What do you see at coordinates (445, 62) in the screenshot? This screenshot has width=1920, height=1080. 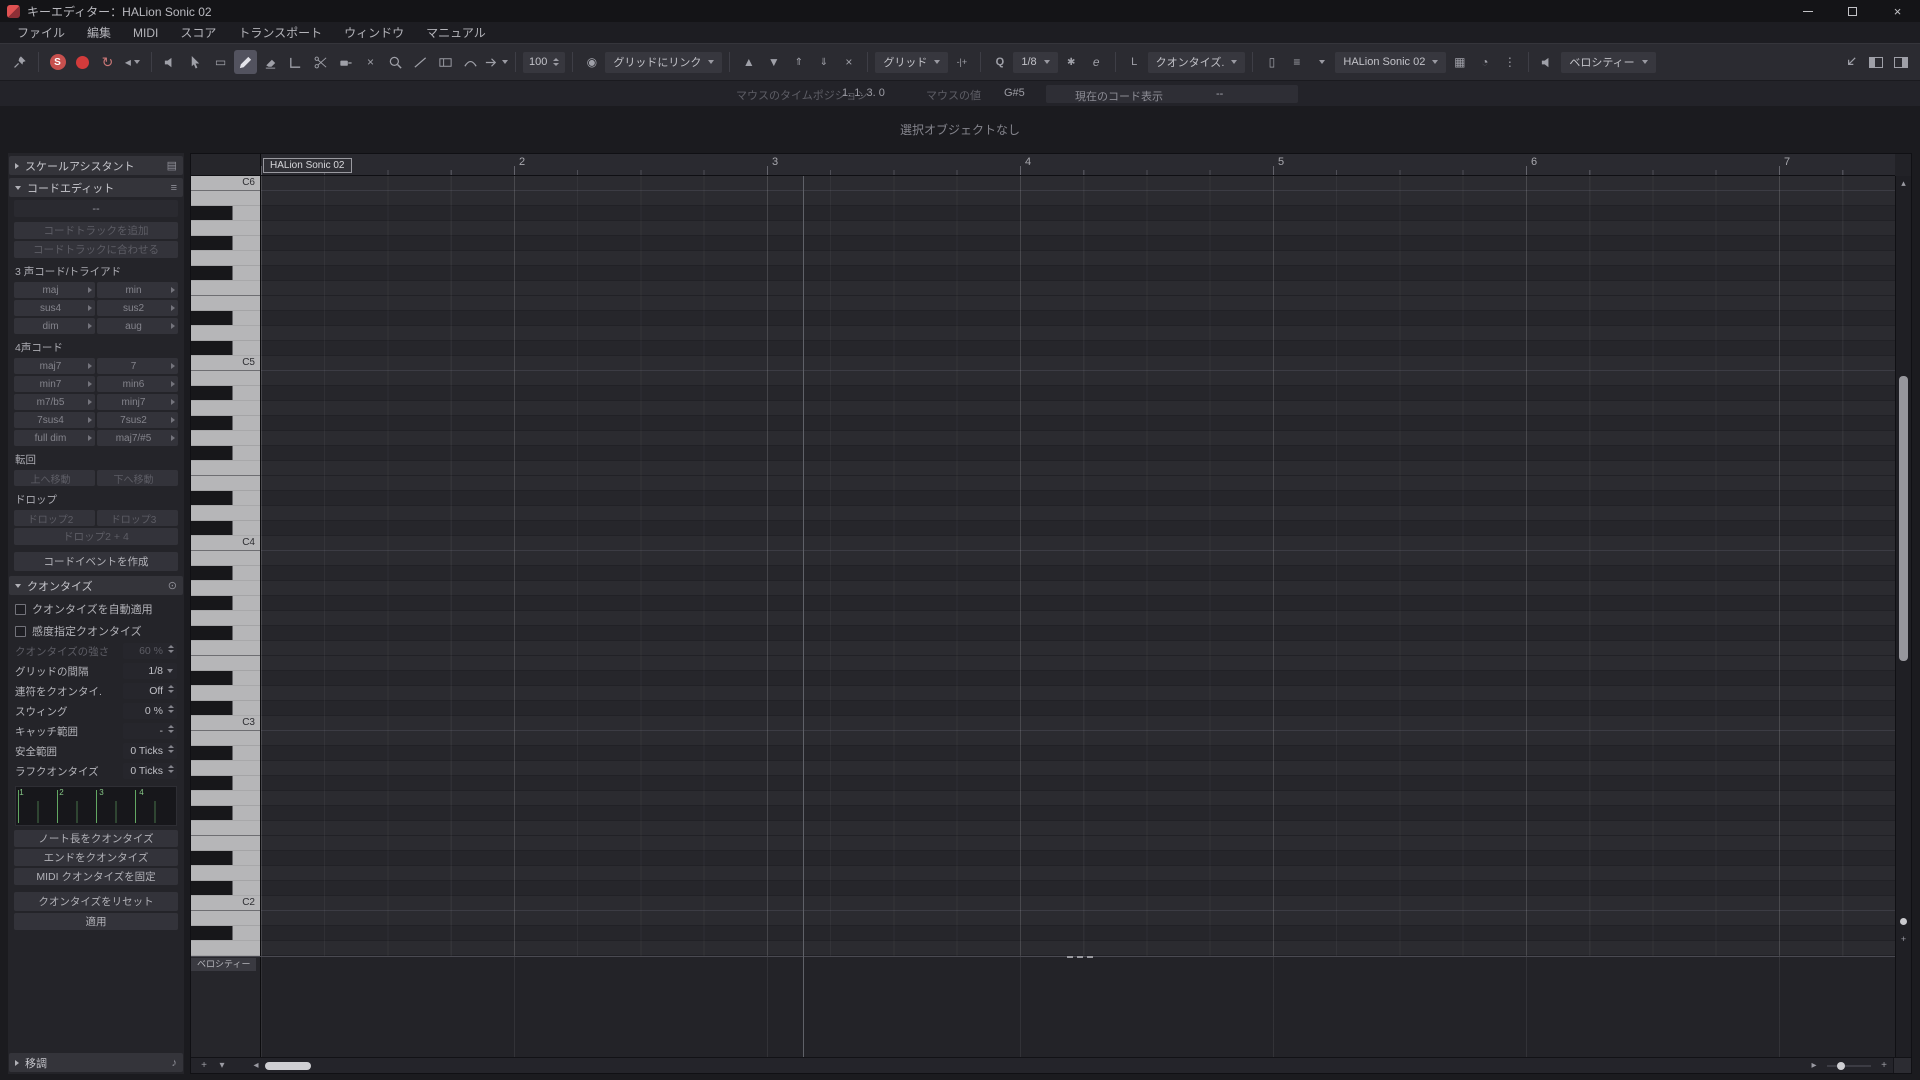 I see `comp-tool-icon` at bounding box center [445, 62].